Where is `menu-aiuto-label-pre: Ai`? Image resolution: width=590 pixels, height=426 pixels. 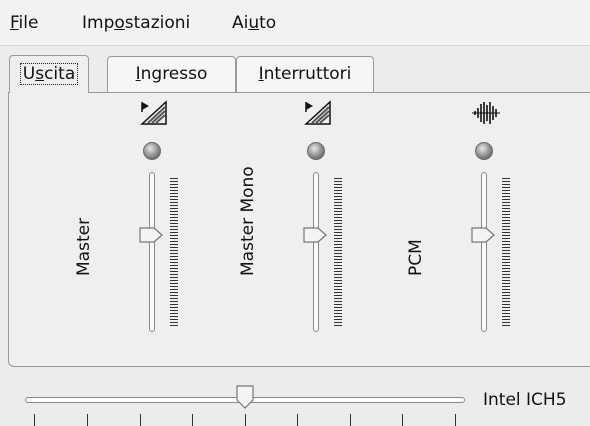
menu-aiuto-label-pre: Ai is located at coordinates (240, 23).